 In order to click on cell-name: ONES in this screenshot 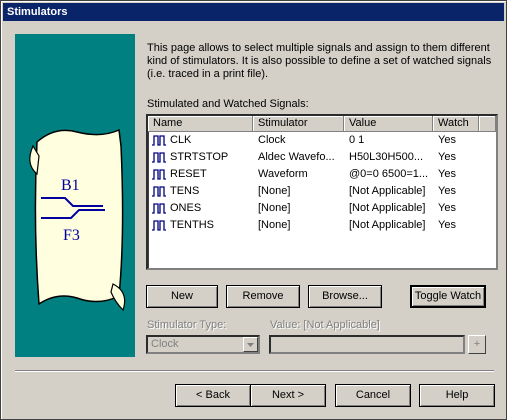, I will do `click(186, 208)`.